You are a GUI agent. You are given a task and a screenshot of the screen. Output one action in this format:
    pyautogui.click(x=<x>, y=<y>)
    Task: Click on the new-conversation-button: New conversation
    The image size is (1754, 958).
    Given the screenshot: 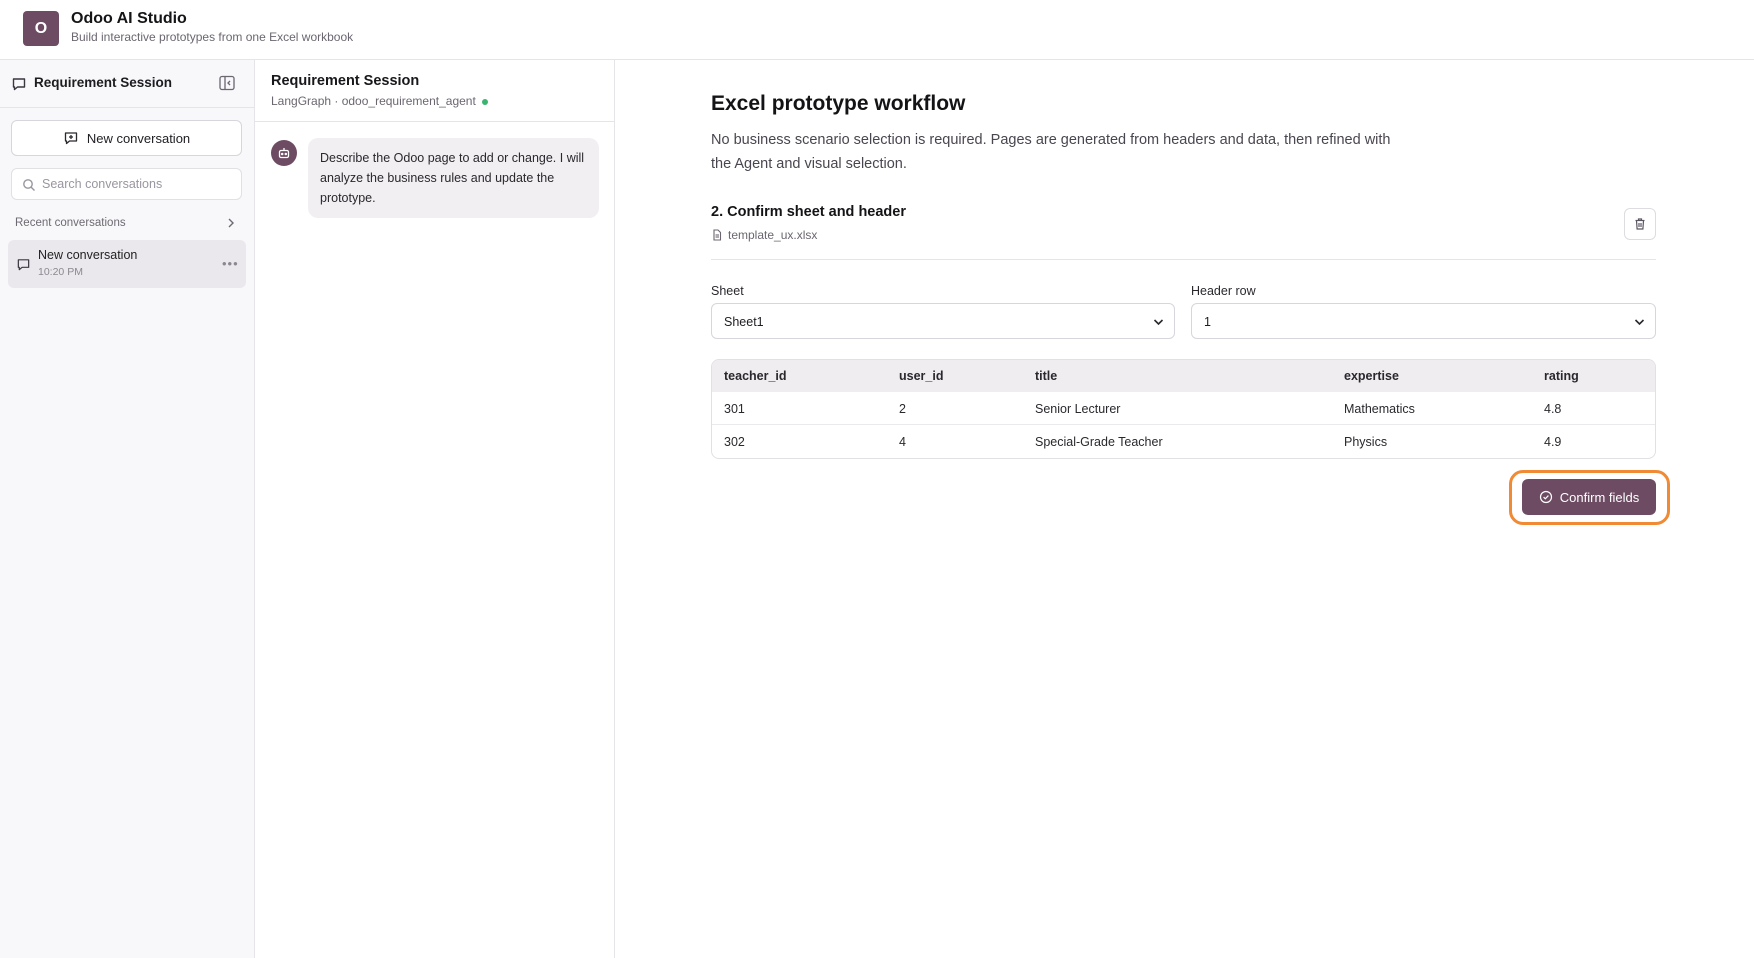 What is the action you would take?
    pyautogui.click(x=126, y=138)
    